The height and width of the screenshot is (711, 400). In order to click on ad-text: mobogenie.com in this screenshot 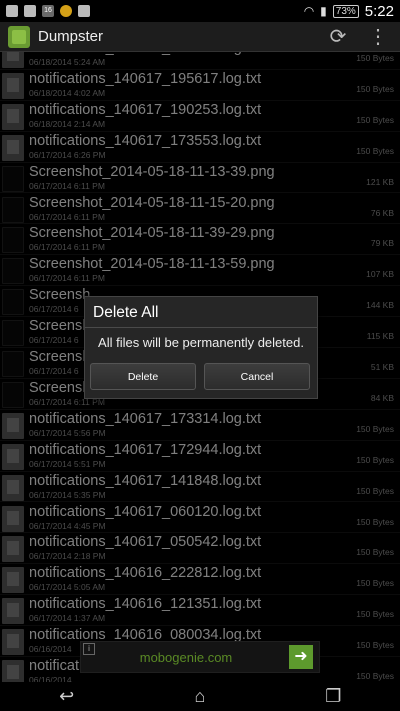, I will do `click(186, 657)`.